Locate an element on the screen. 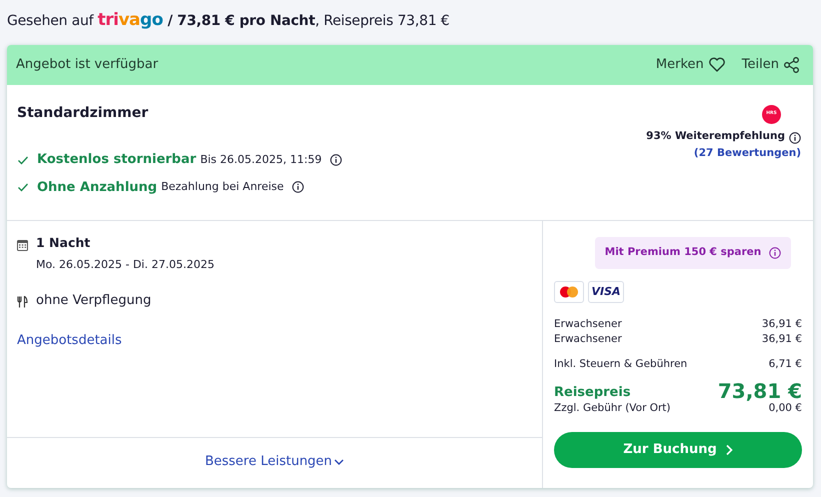 The width and height of the screenshot is (821, 497). price-per-night-text: / 73,81 € pro Nacht is located at coordinates (241, 21).